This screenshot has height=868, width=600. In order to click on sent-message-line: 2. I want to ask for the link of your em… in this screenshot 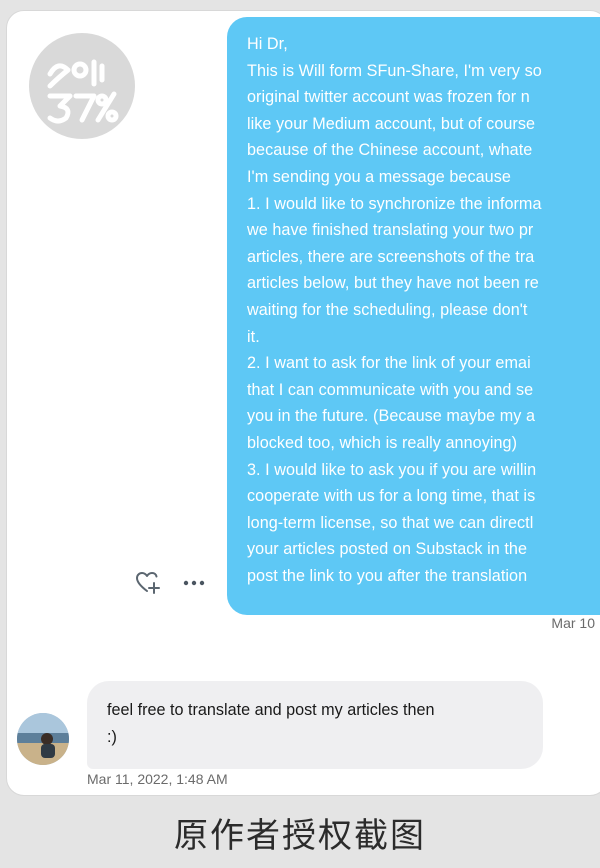, I will do `click(389, 363)`.